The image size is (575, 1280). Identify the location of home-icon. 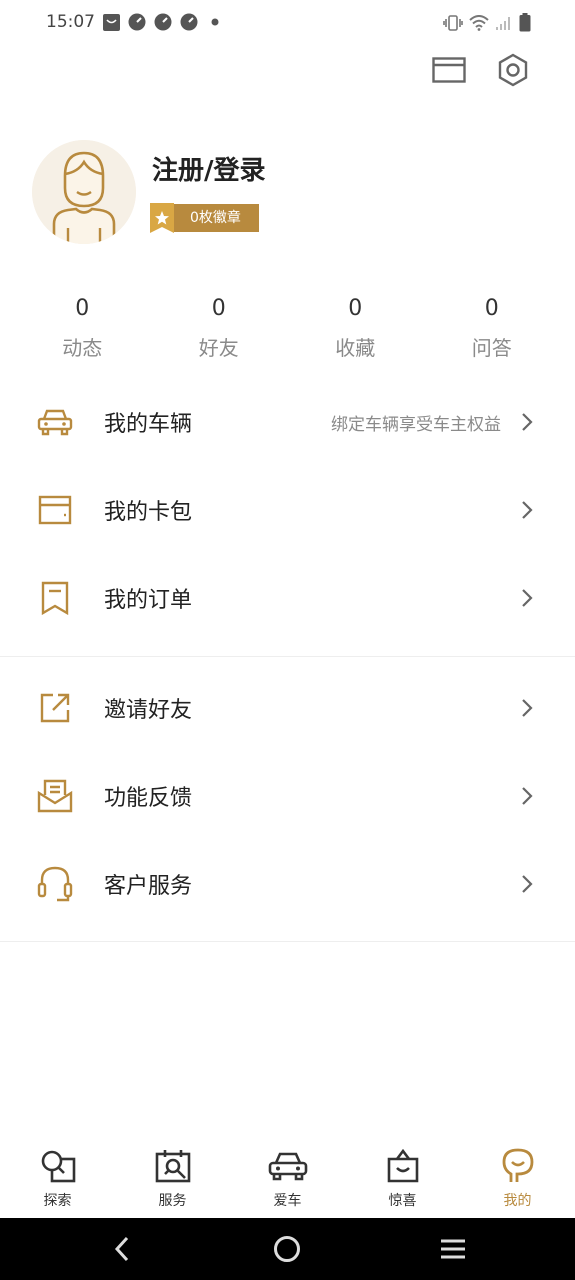
(287, 1249).